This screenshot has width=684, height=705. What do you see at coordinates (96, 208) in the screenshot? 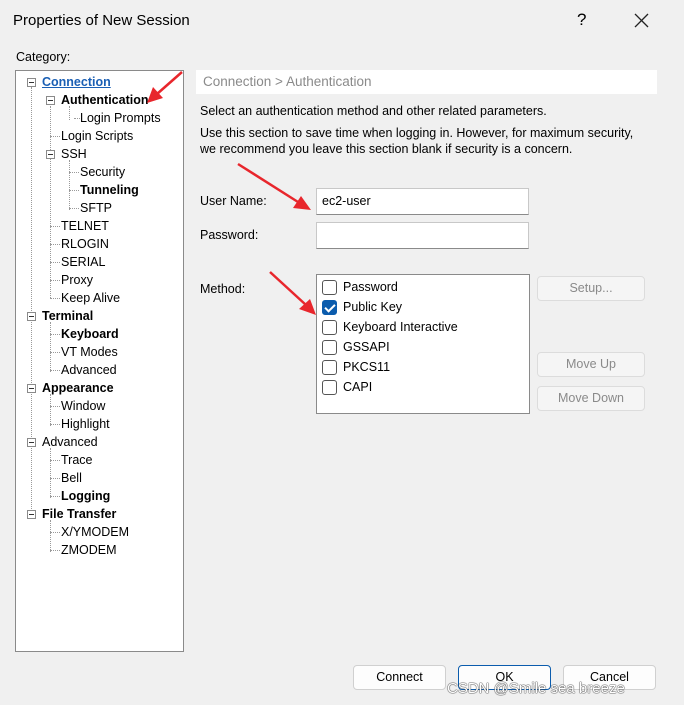
I see `tree-item-sftp: SFTP` at bounding box center [96, 208].